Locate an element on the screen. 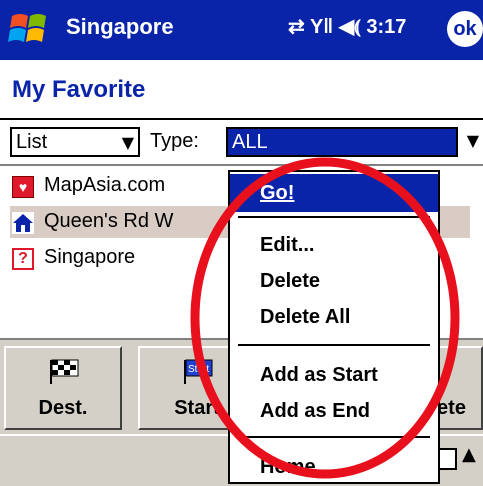 The width and height of the screenshot is (483, 486). title-bar: Singapore ⇄ Y‖ ◀⦅ 3:17 ok is located at coordinates (241, 30).